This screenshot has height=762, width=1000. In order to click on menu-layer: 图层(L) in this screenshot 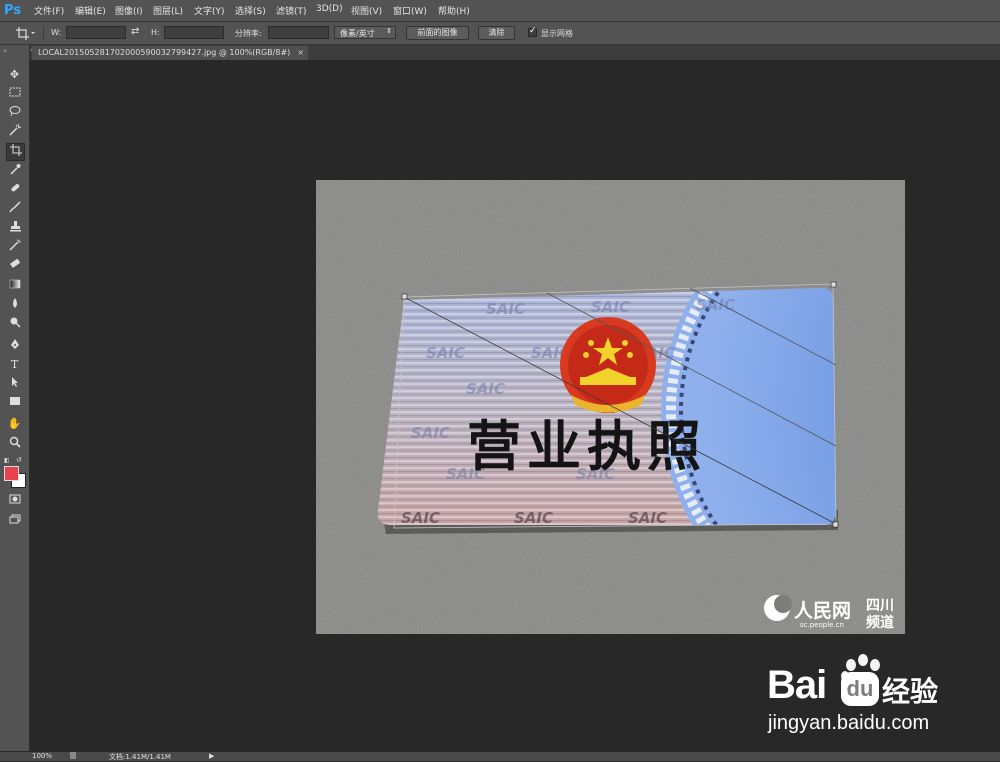, I will do `click(168, 10)`.